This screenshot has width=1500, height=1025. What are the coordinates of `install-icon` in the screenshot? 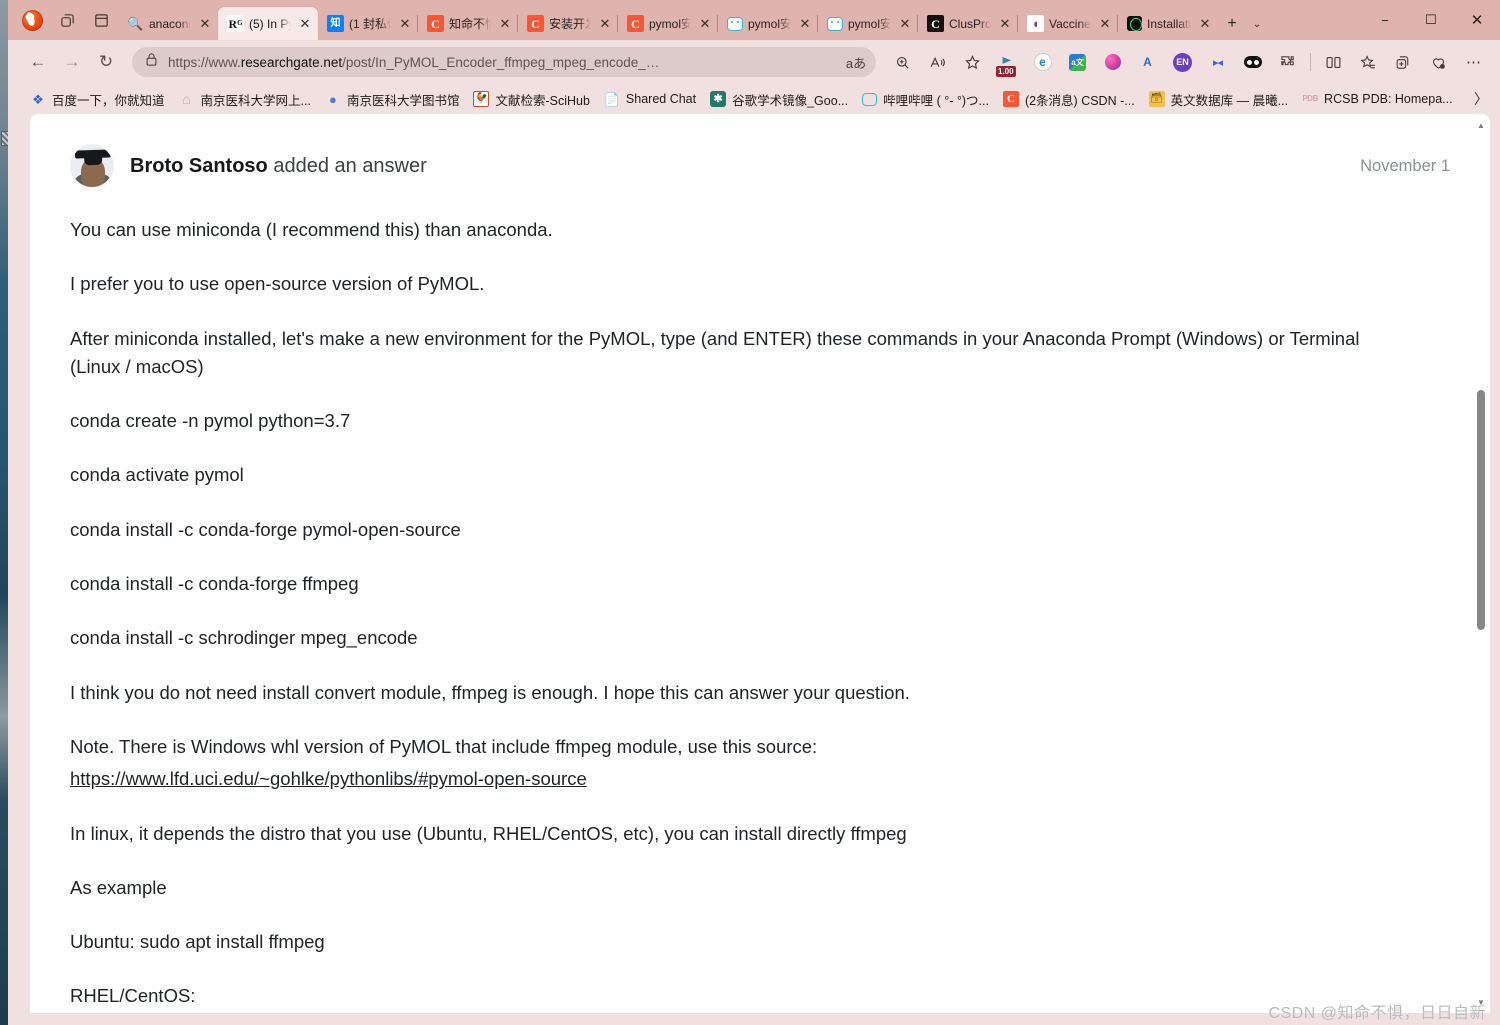 It's located at (1134, 23).